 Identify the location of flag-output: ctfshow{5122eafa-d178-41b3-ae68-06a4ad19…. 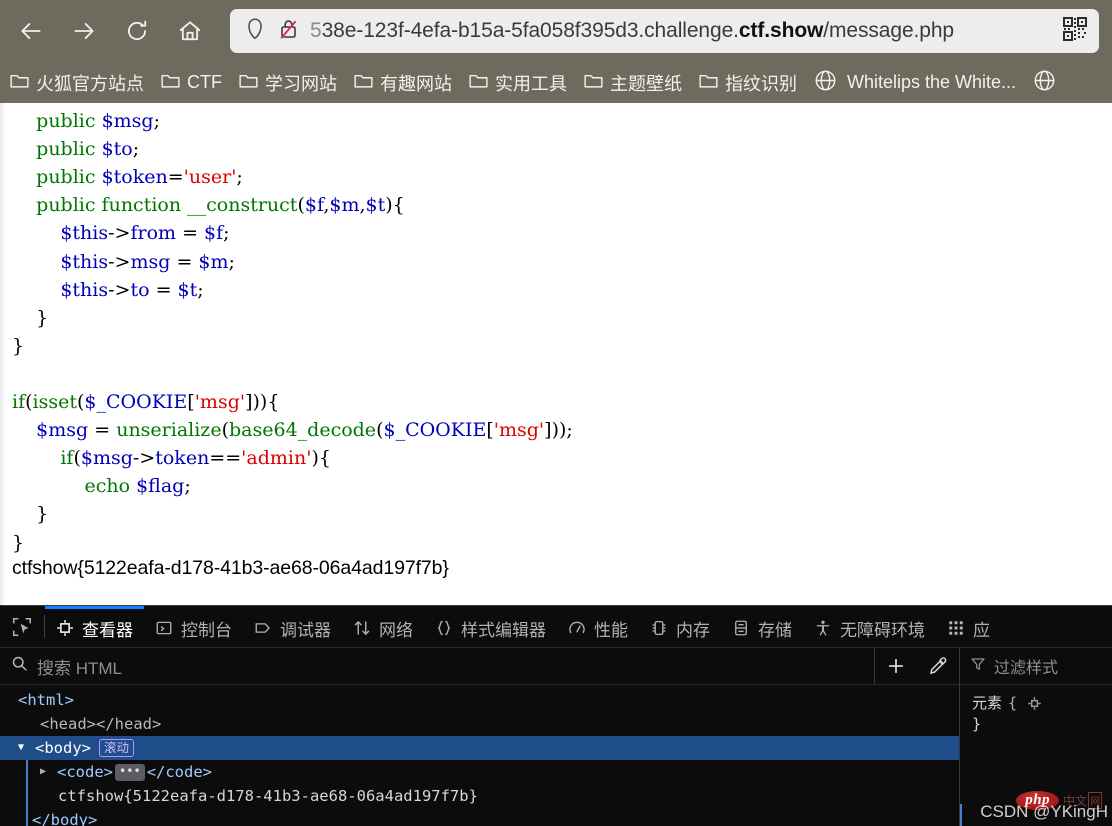
(230, 567).